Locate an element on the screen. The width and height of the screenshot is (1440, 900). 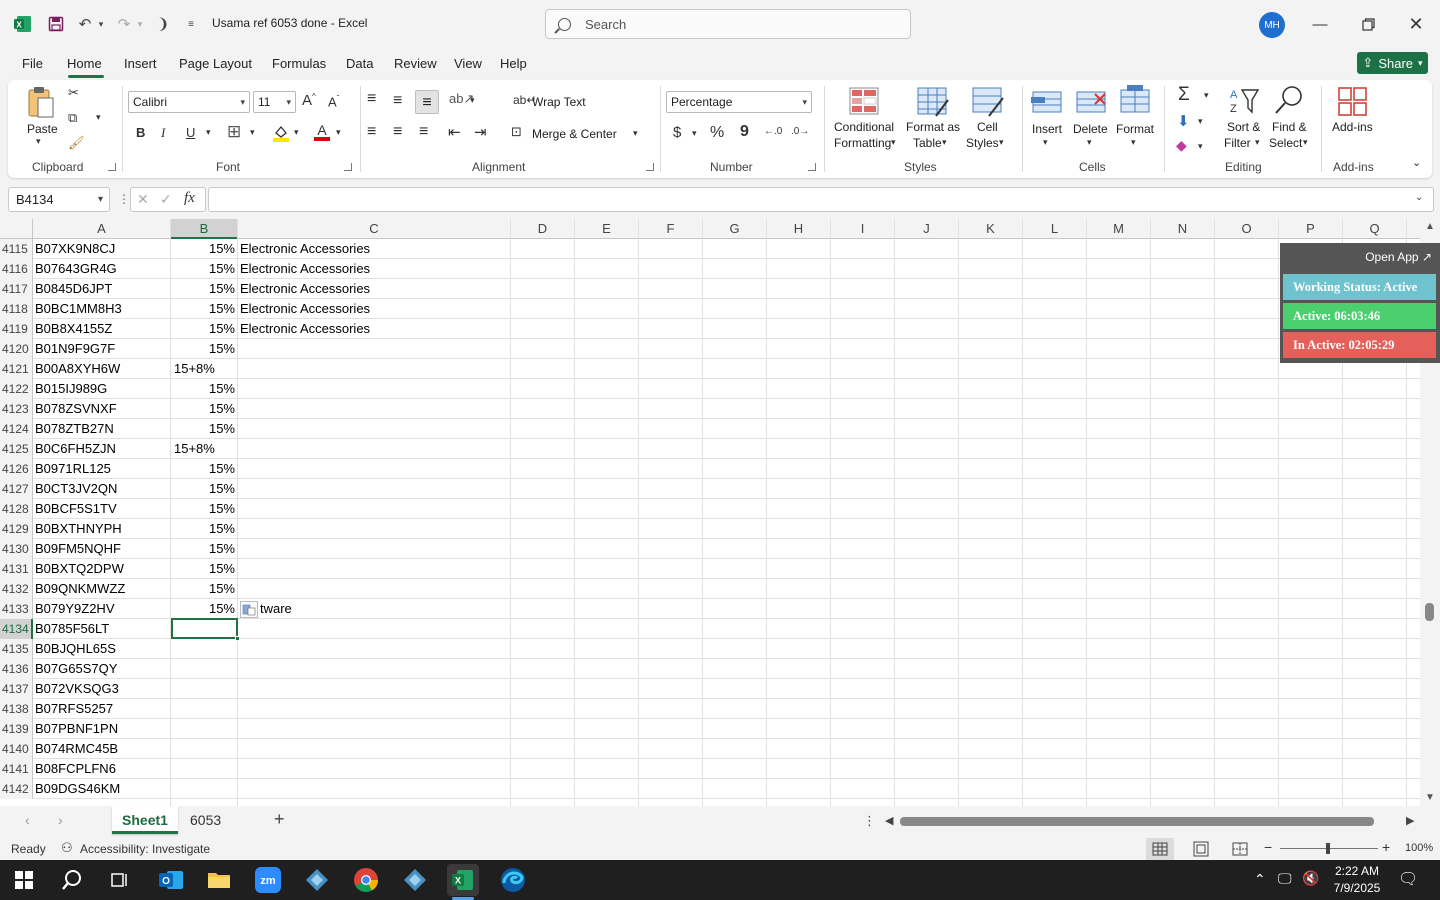
cell-a: B09DGS46KM is located at coordinates (77, 789).